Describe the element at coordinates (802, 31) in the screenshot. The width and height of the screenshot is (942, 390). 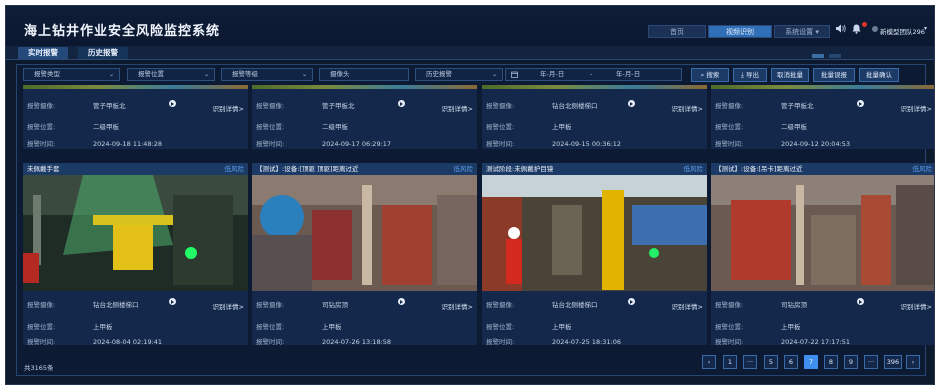
I see `nav-system-settings: 系统设置 ▾` at that location.